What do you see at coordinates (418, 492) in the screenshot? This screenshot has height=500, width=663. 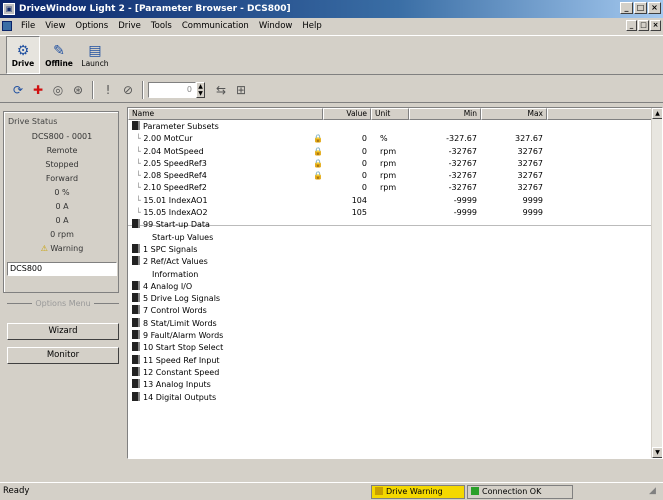 I see `drive-warning-indicator: Drive Warning` at bounding box center [418, 492].